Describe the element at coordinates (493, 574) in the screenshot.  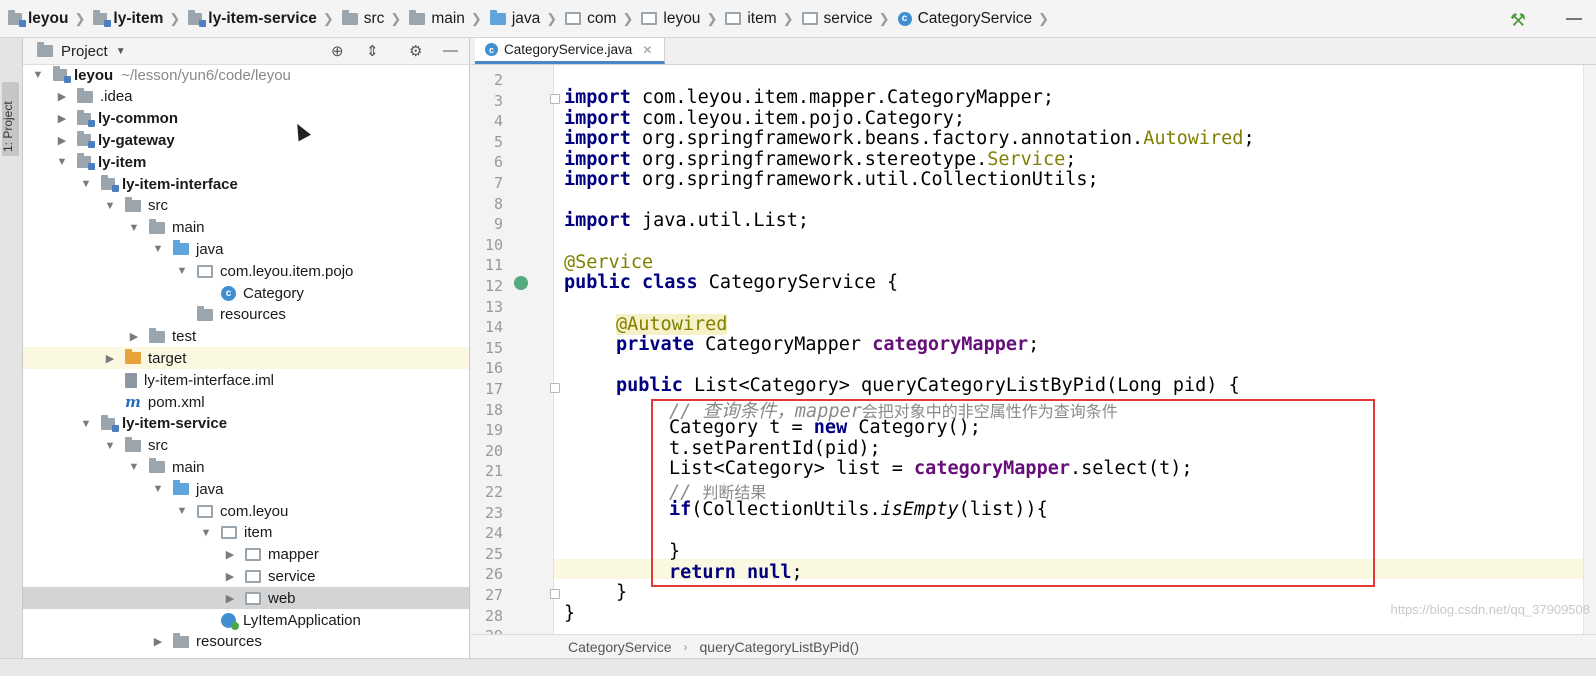
I see `line-number: 26` at that location.